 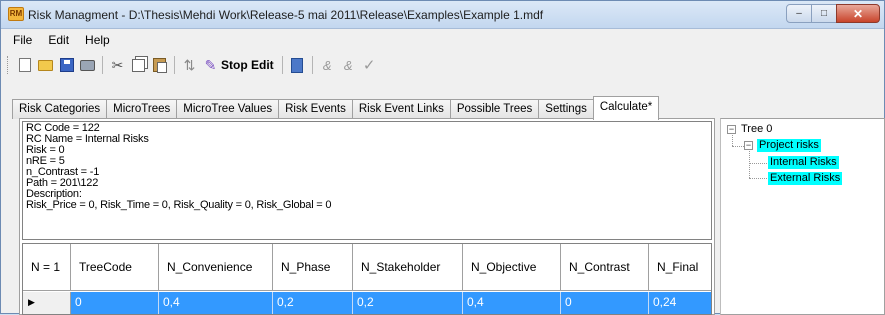 What do you see at coordinates (142, 109) in the screenshot?
I see `tab-microtrees: MicroTrees` at bounding box center [142, 109].